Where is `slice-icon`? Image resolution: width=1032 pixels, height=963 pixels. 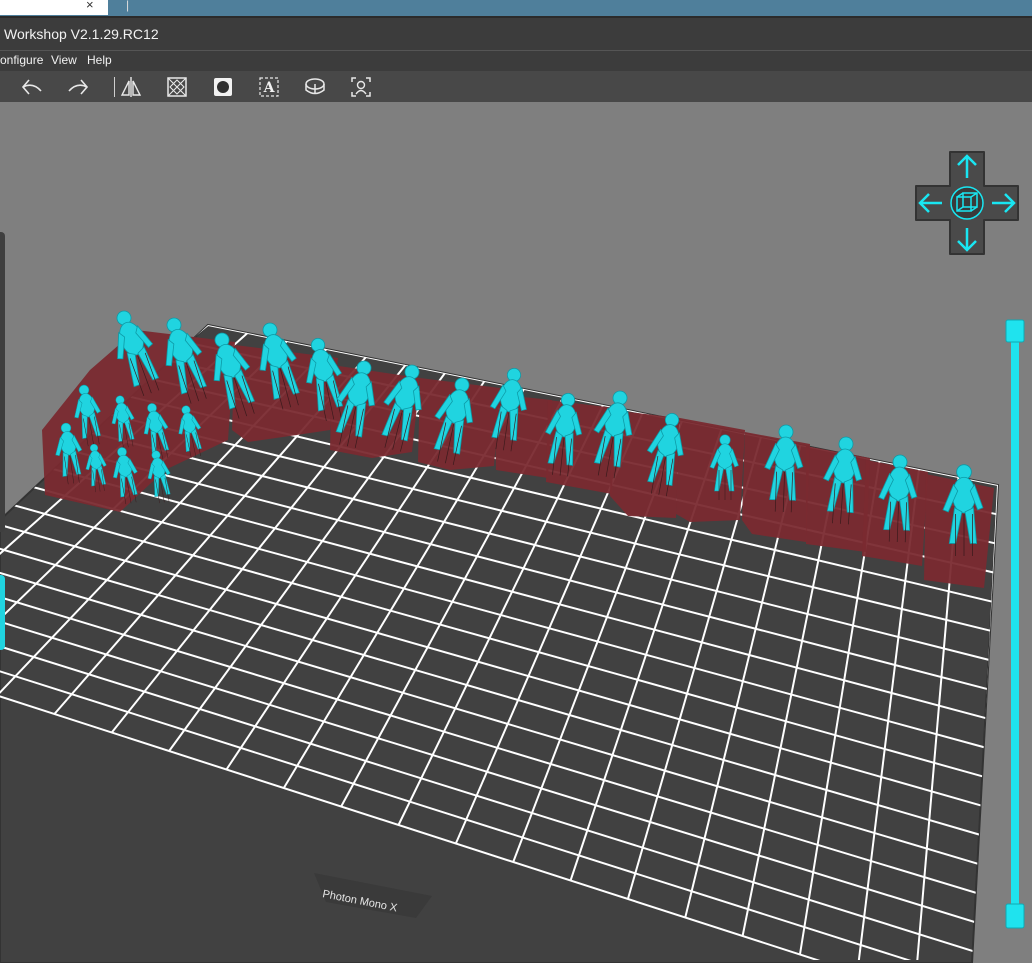
slice-icon is located at coordinates (315, 87).